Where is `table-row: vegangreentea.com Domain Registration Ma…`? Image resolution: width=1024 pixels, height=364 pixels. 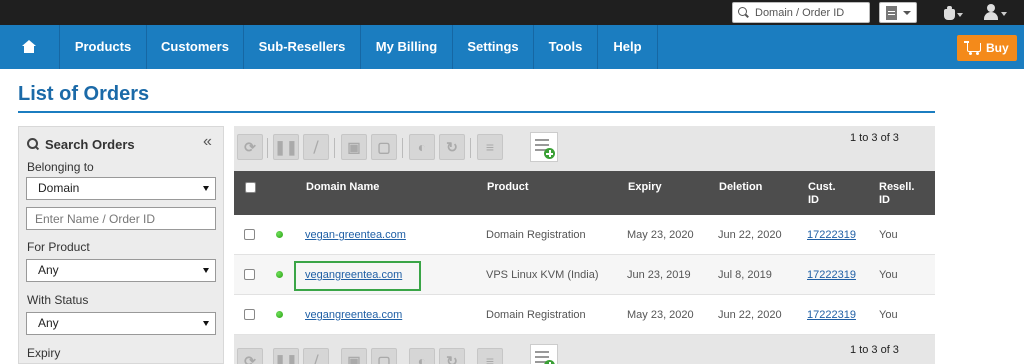
table-row: vegangreentea.com Domain Registration Ma… is located at coordinates (584, 315).